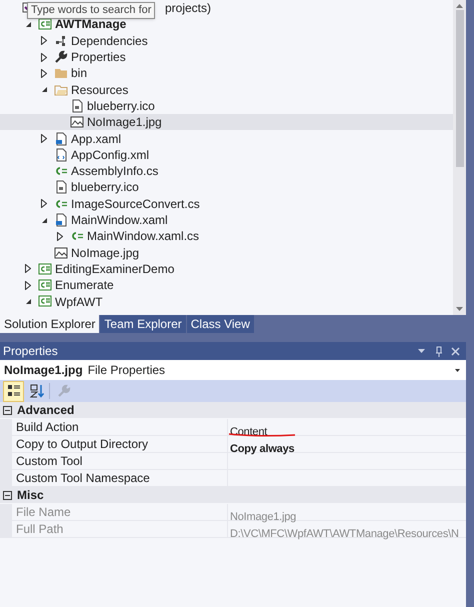 The width and height of the screenshot is (474, 607). What do you see at coordinates (459, 309) in the screenshot?
I see `scroll-down-icon` at bounding box center [459, 309].